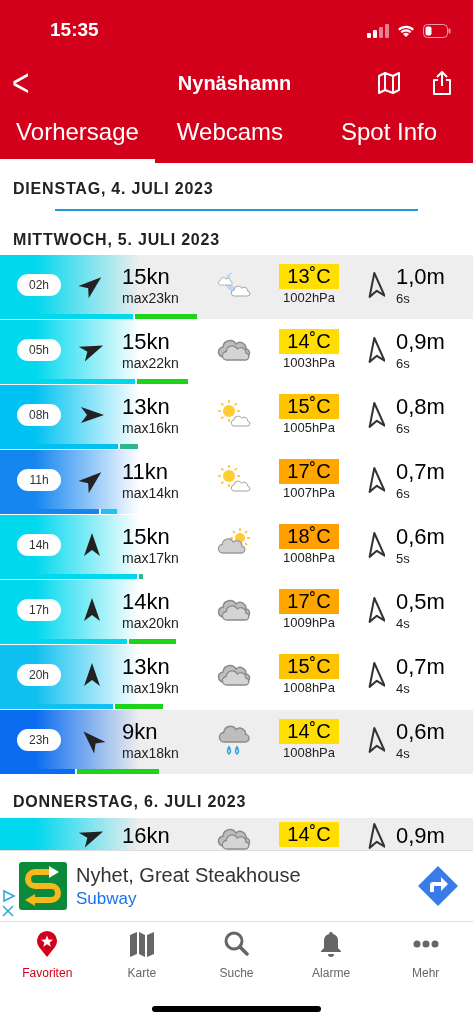  What do you see at coordinates (146, 601) in the screenshot?
I see `wind-speed: 14kn` at bounding box center [146, 601].